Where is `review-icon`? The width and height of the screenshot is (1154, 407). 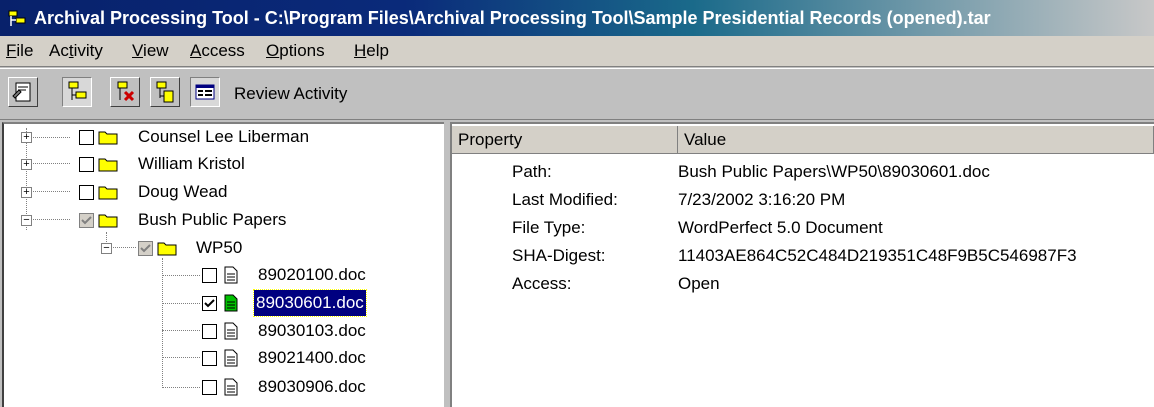 review-icon is located at coordinates (77, 90).